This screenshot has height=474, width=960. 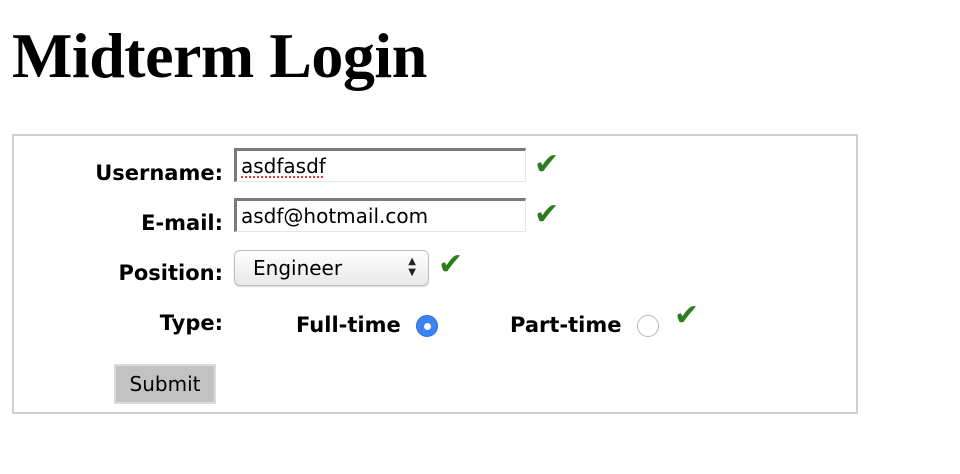 I want to click on submit-button: Submit, so click(x=165, y=384).